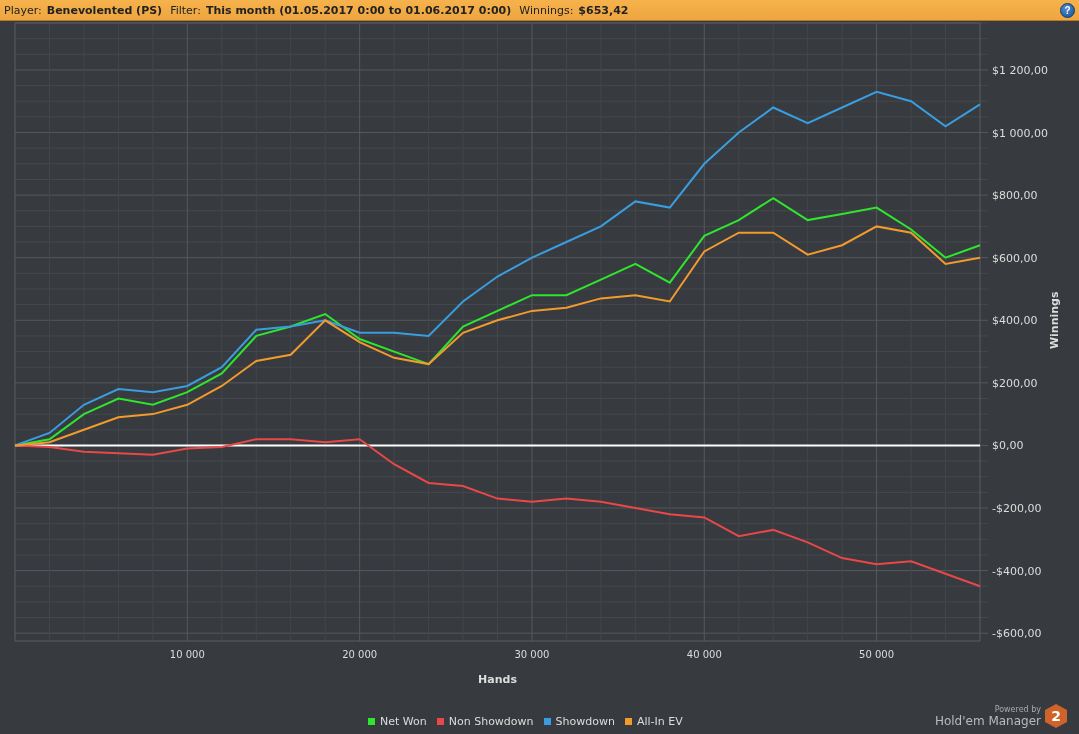 The image size is (1079, 734). What do you see at coordinates (23, 10) in the screenshot?
I see `field-label: Player:` at bounding box center [23, 10].